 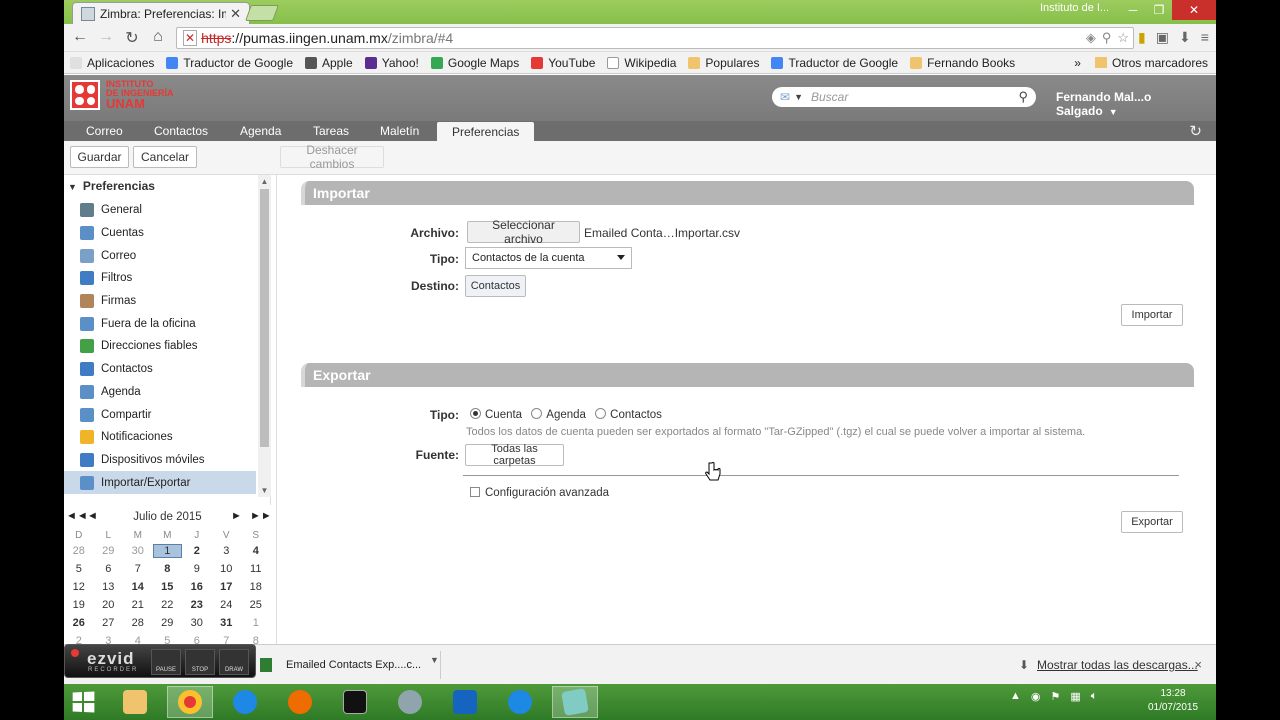 I want to click on calendar-day: 6, so click(x=109, y=569).